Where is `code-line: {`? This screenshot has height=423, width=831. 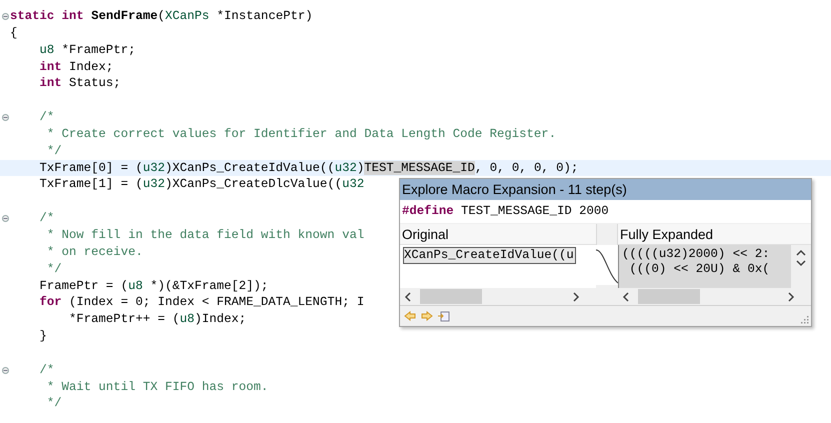
code-line: { is located at coordinates (14, 33).